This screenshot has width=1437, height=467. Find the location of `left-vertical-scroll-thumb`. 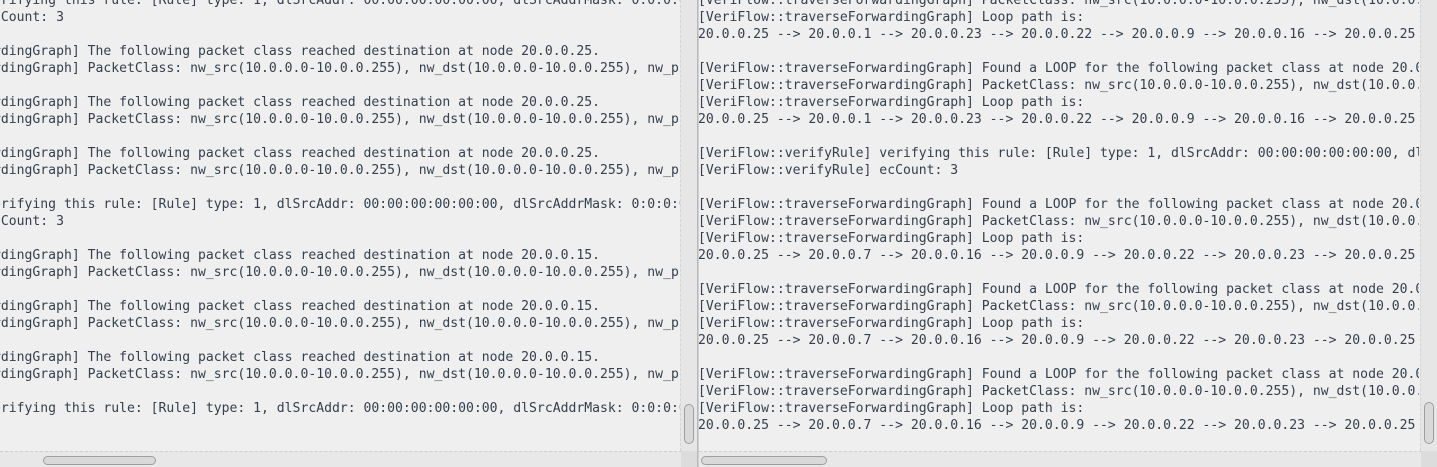

left-vertical-scroll-thumb is located at coordinates (689, 424).